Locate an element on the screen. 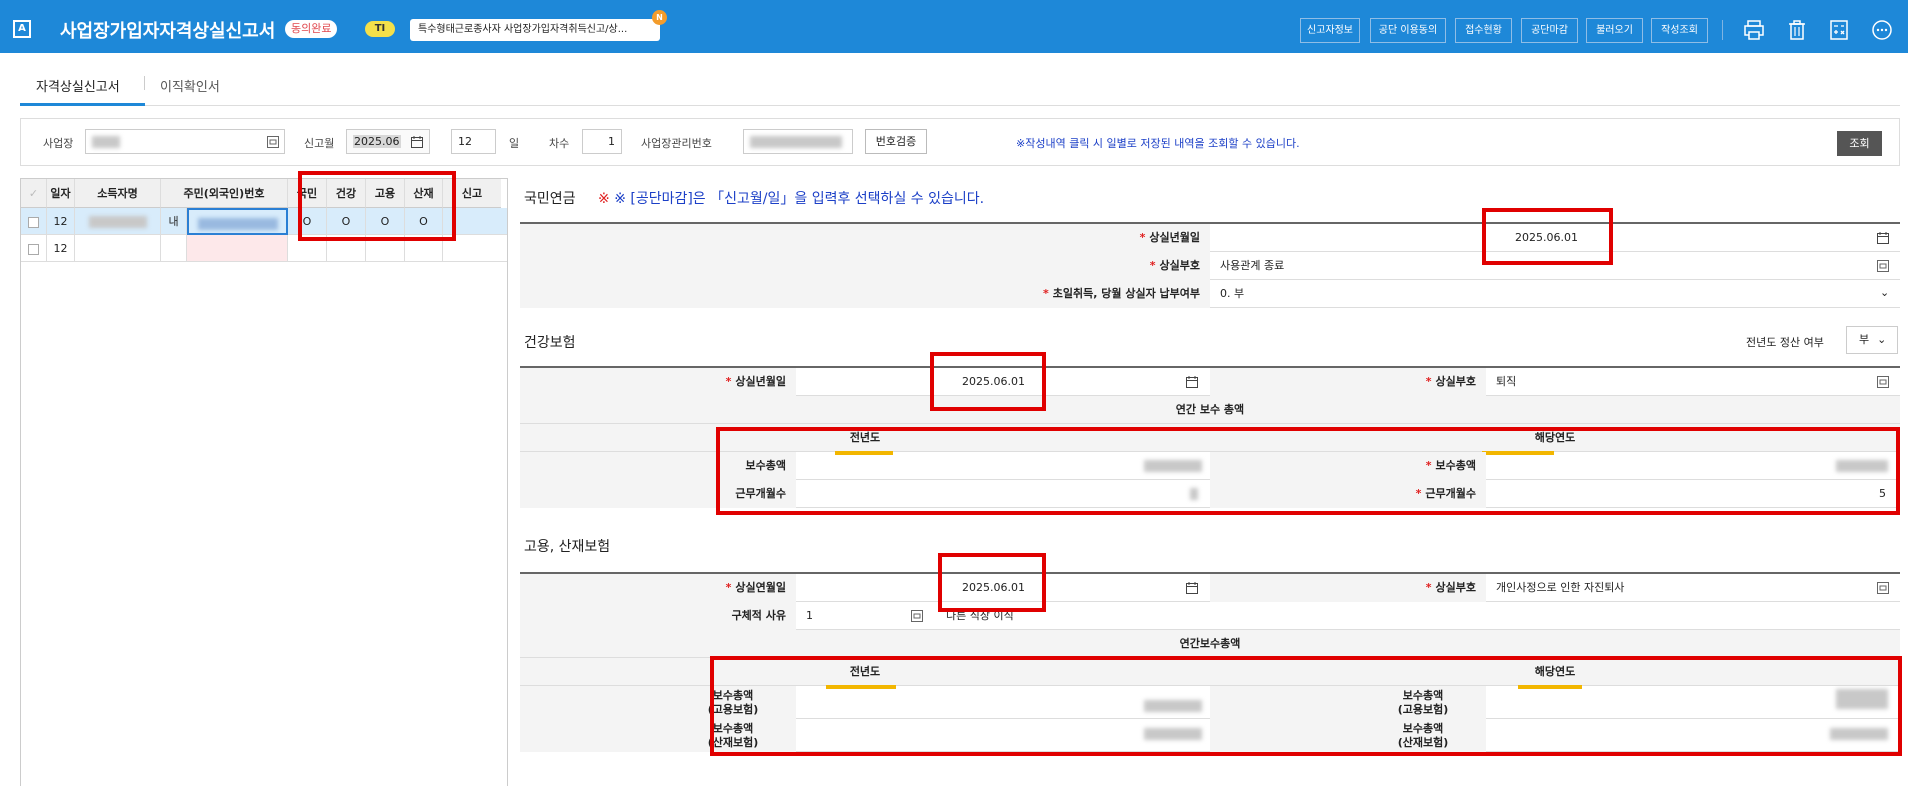 The image size is (1908, 786). employ-loss-code-label: * 상실부호 is located at coordinates (1348, 588).